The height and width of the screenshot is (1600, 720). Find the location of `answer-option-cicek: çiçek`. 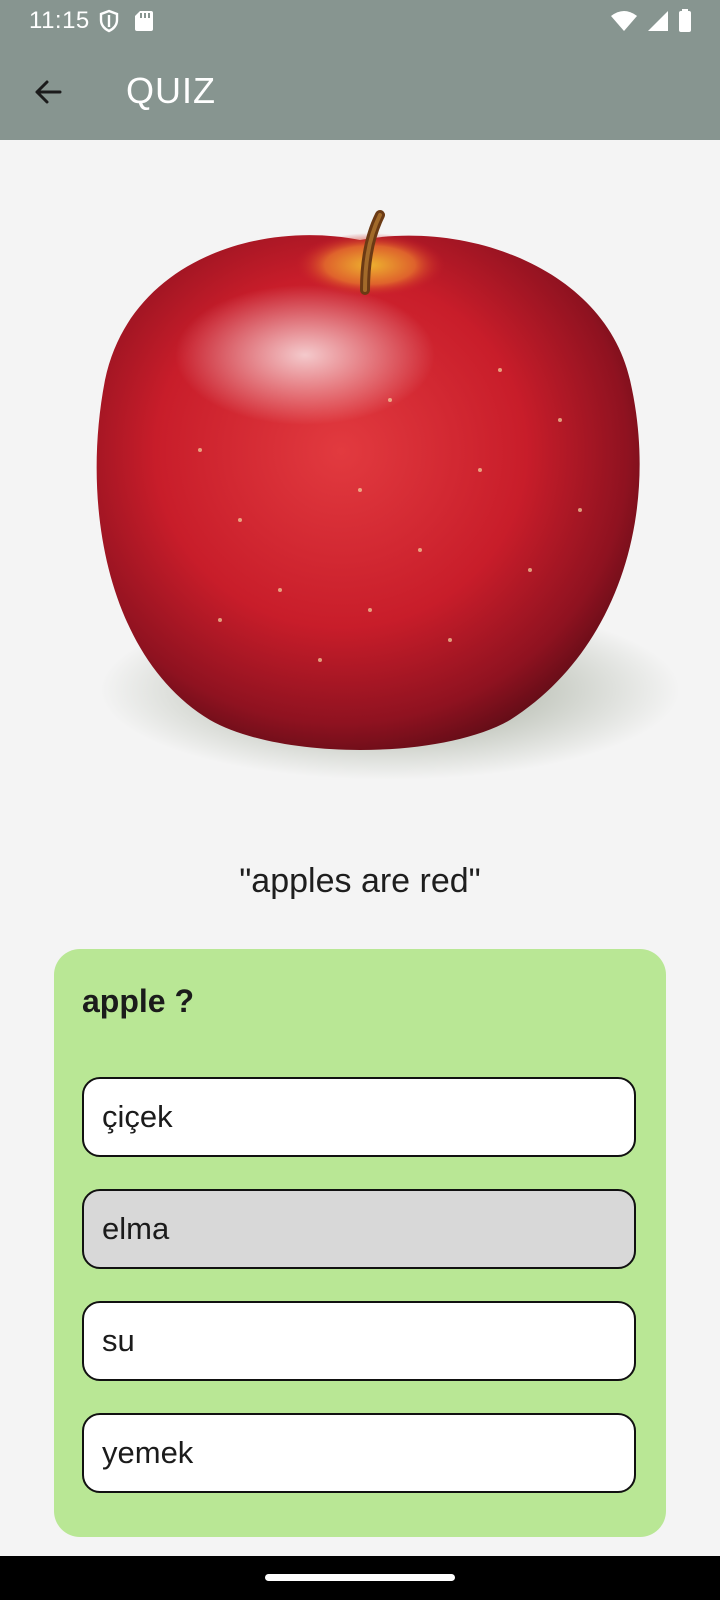

answer-option-cicek: çiçek is located at coordinates (359, 1117).